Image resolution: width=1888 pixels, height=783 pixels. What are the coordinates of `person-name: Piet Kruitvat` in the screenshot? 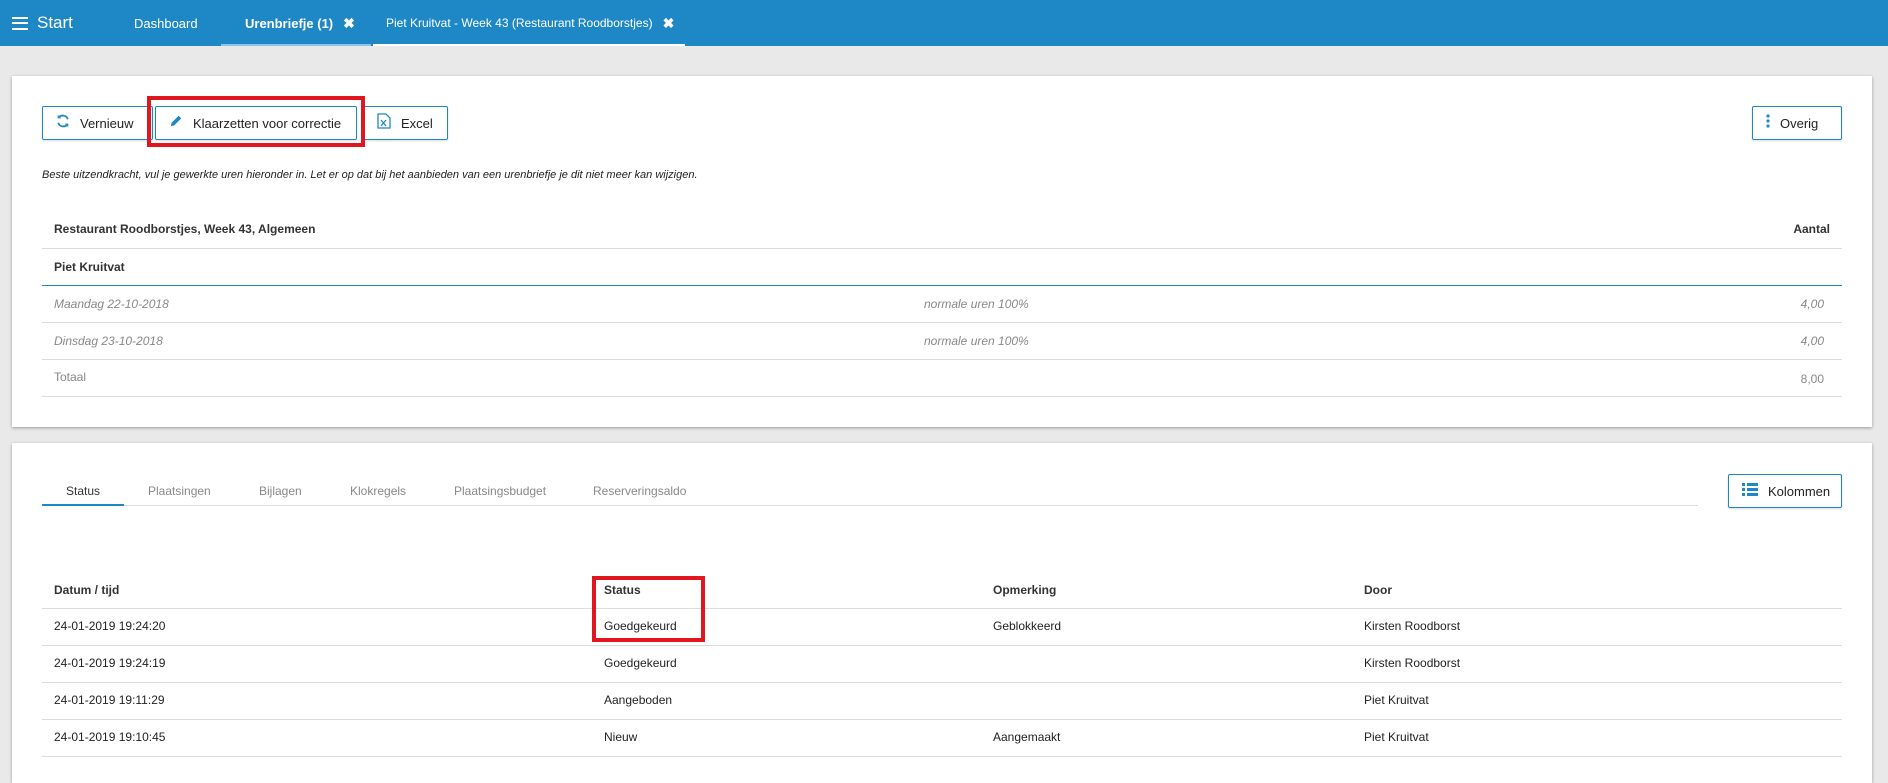 It's located at (89, 267).